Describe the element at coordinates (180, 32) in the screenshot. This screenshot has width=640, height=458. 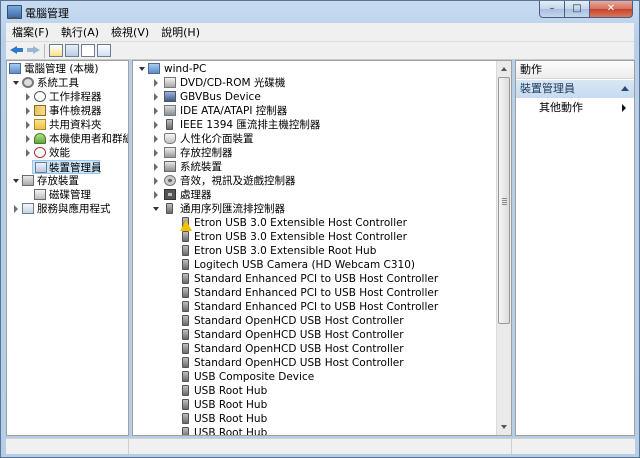
I see `menu-help: 說明(H)` at that location.